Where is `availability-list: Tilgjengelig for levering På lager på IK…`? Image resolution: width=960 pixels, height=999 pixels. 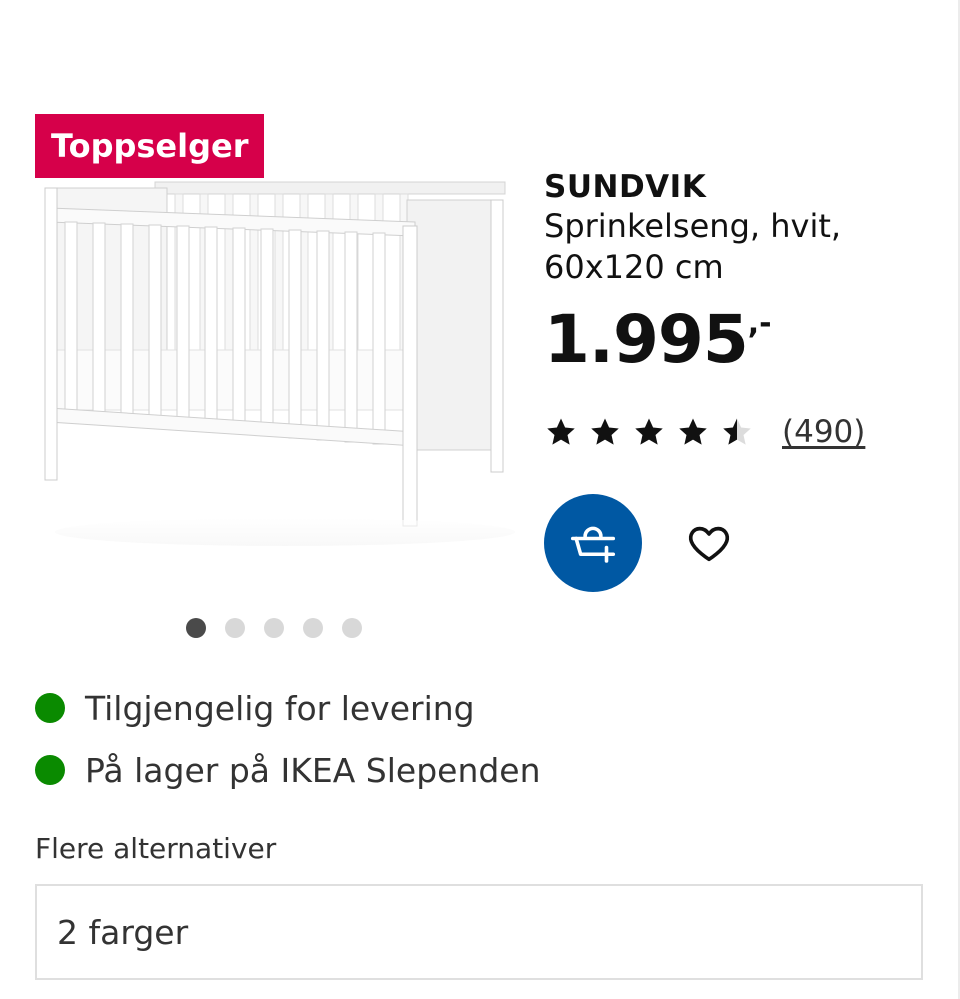 availability-list: Tilgjengelig for levering På lager på IK… is located at coordinates (288, 746).